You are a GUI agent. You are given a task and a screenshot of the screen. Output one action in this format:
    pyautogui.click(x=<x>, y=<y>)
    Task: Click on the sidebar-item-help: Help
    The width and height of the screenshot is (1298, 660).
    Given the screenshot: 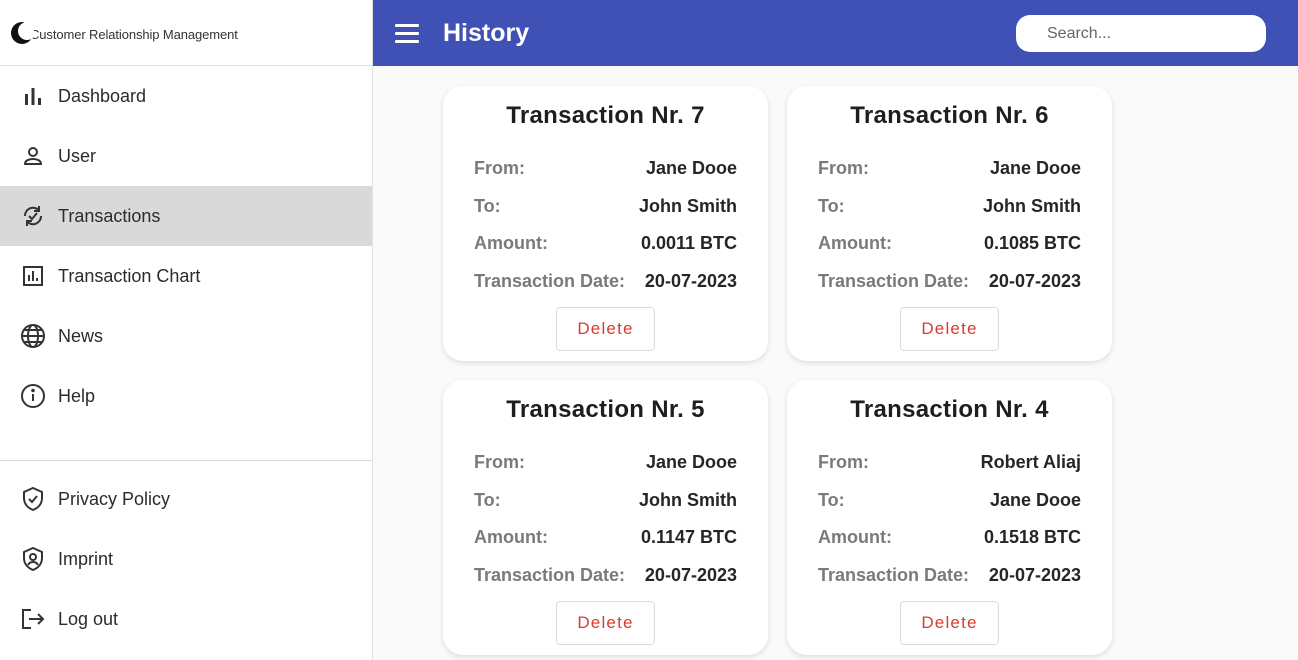 What is the action you would take?
    pyautogui.click(x=186, y=396)
    